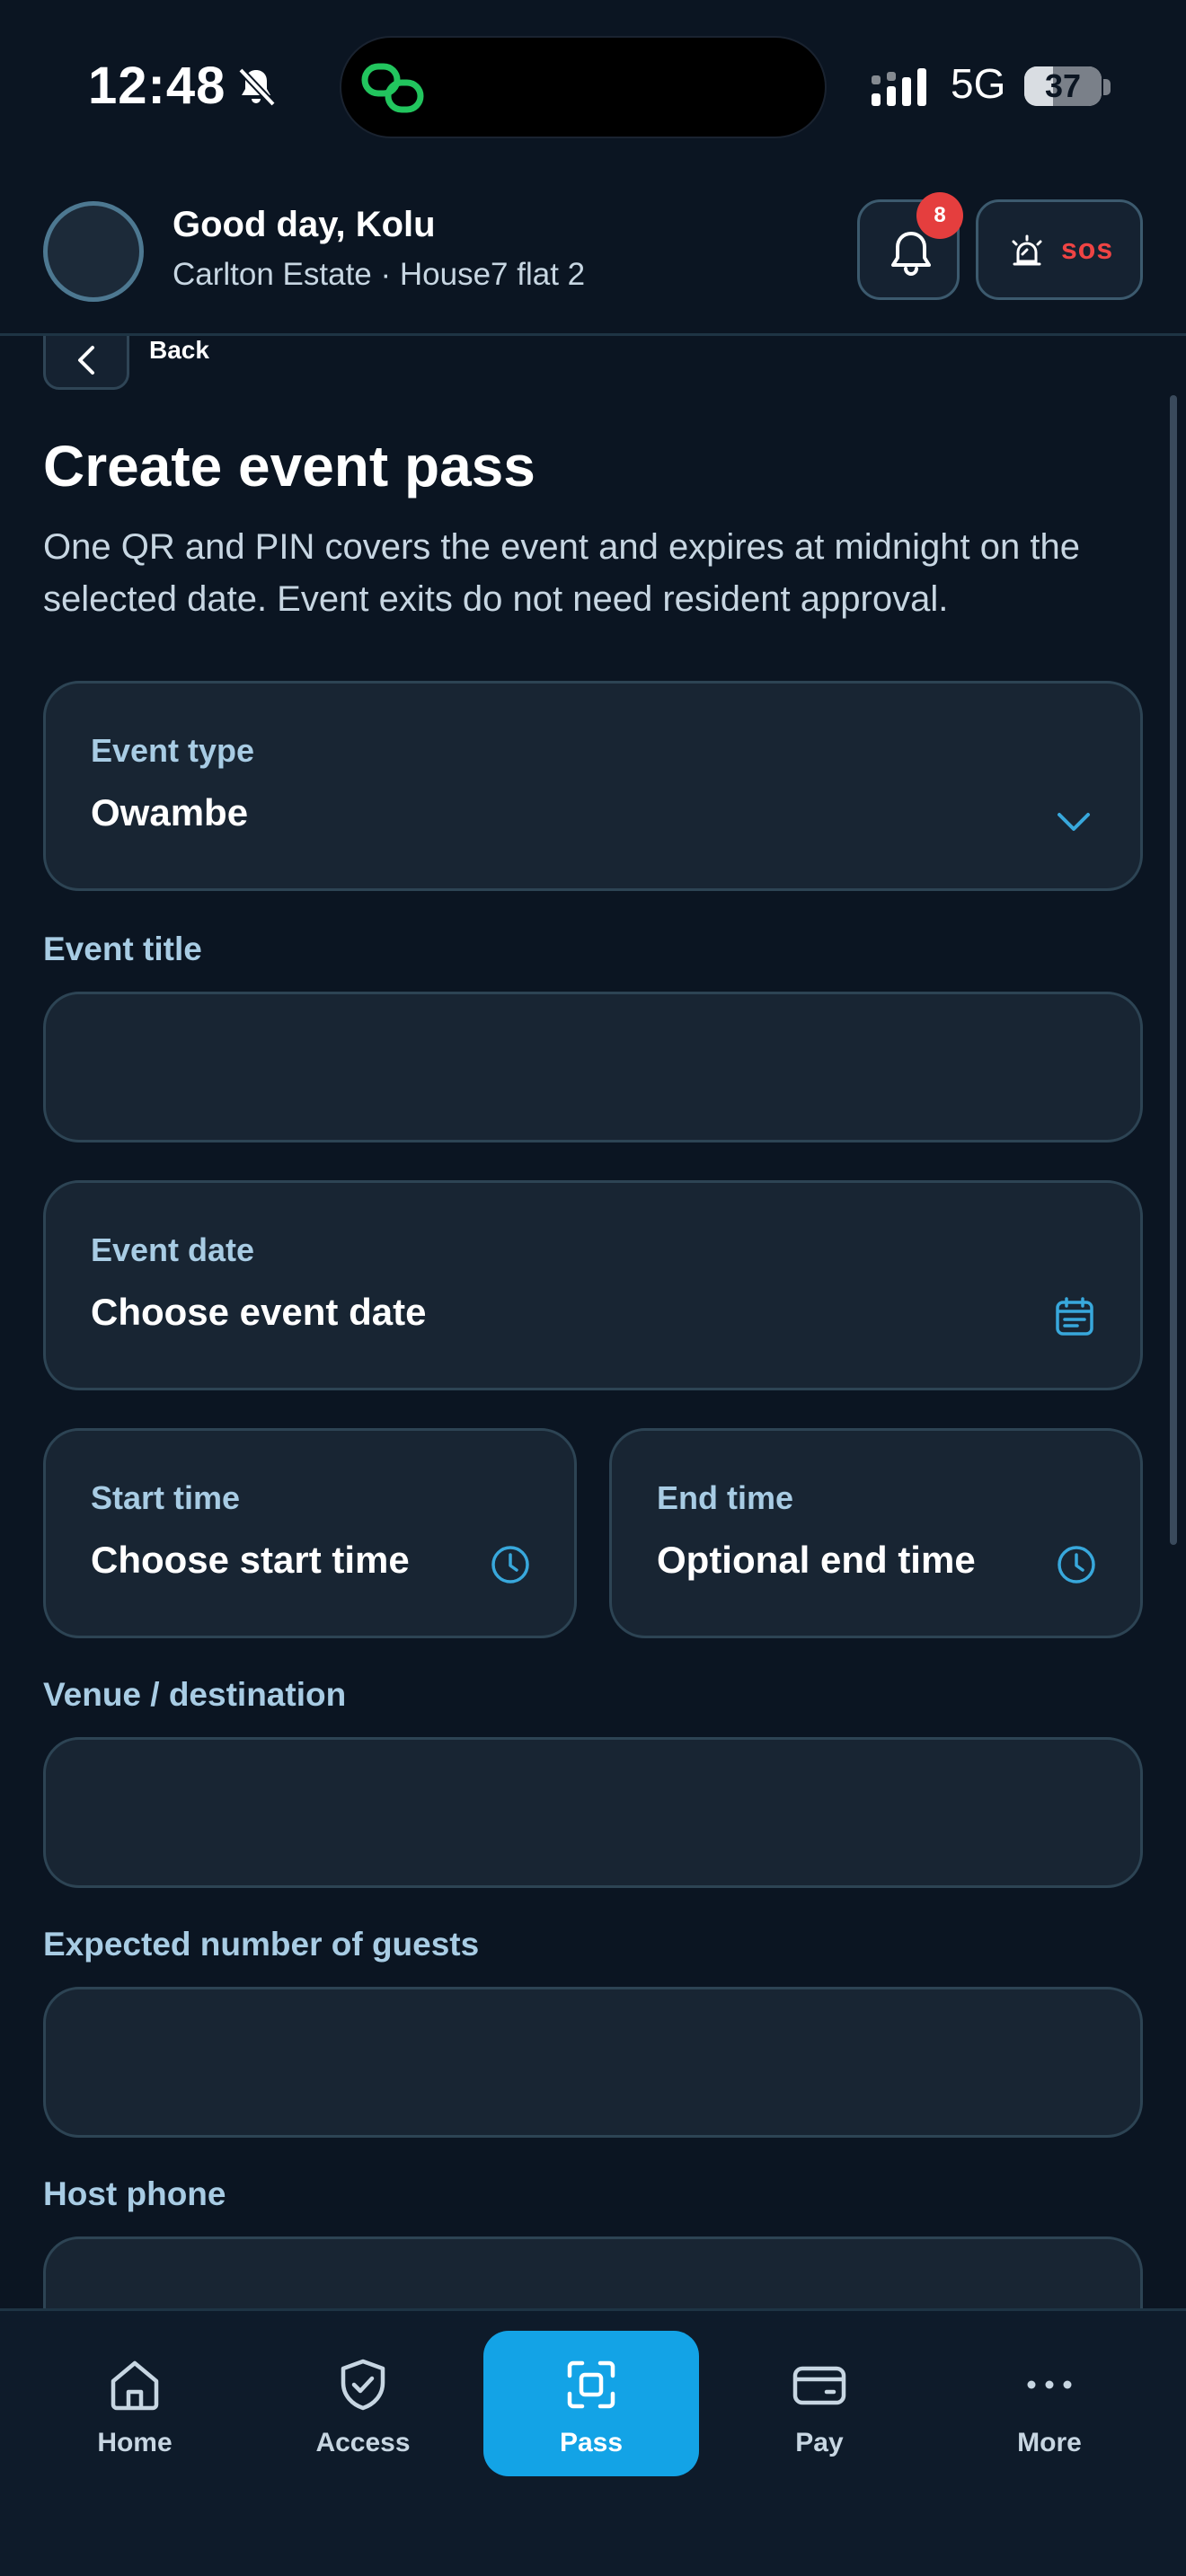 This screenshot has height=2576, width=1186. Describe the element at coordinates (135, 2442) in the screenshot. I see `nav-home-label: Home` at that location.